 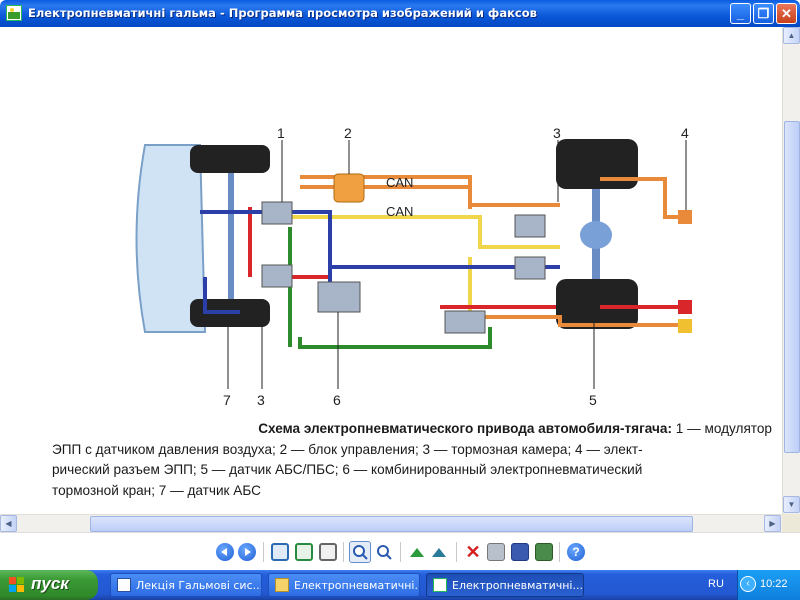 What do you see at coordinates (281, 133) in the screenshot?
I see `callout-1: 1` at bounding box center [281, 133].